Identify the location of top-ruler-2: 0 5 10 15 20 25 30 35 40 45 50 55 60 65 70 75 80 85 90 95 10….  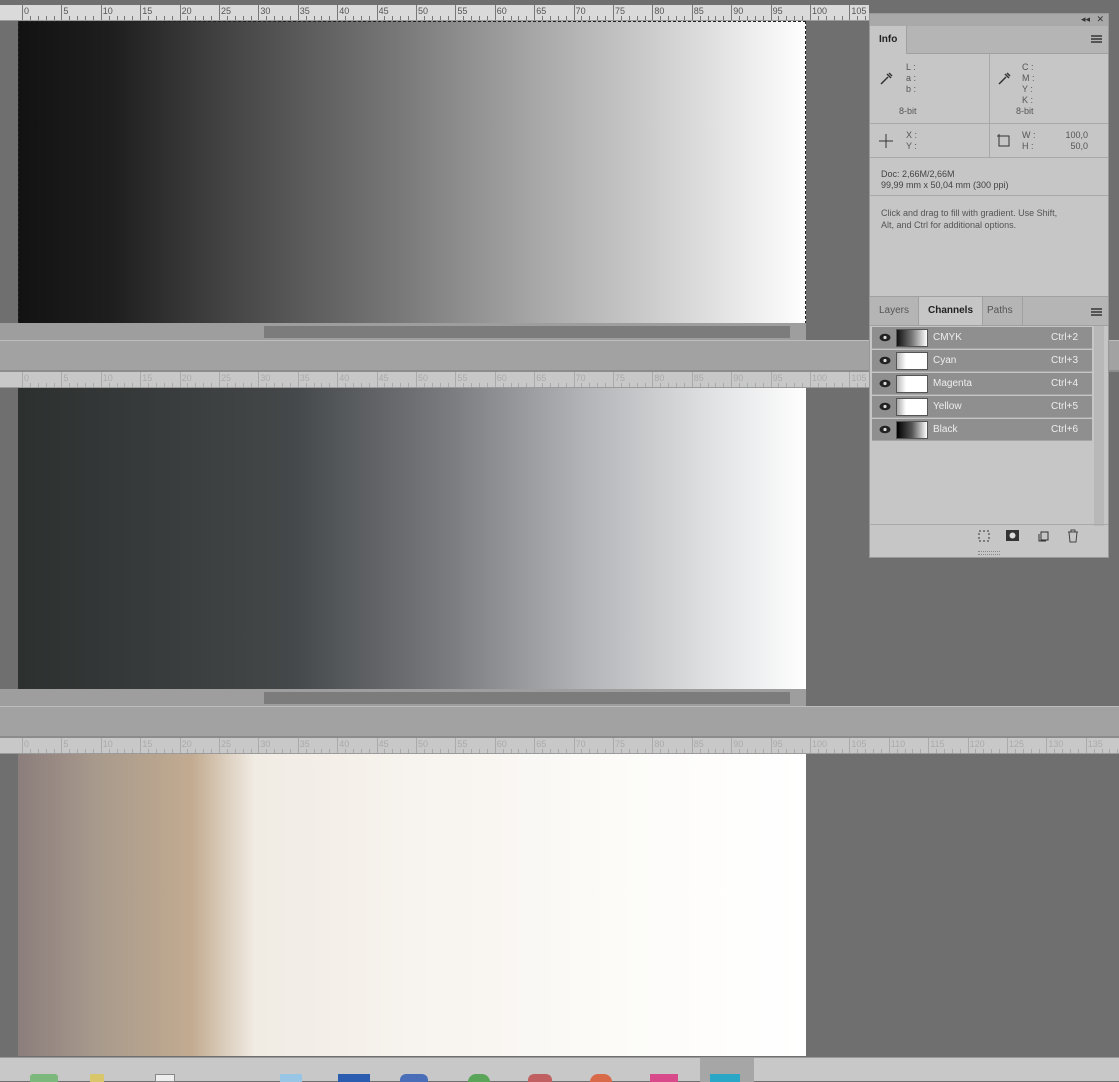
(434, 380).